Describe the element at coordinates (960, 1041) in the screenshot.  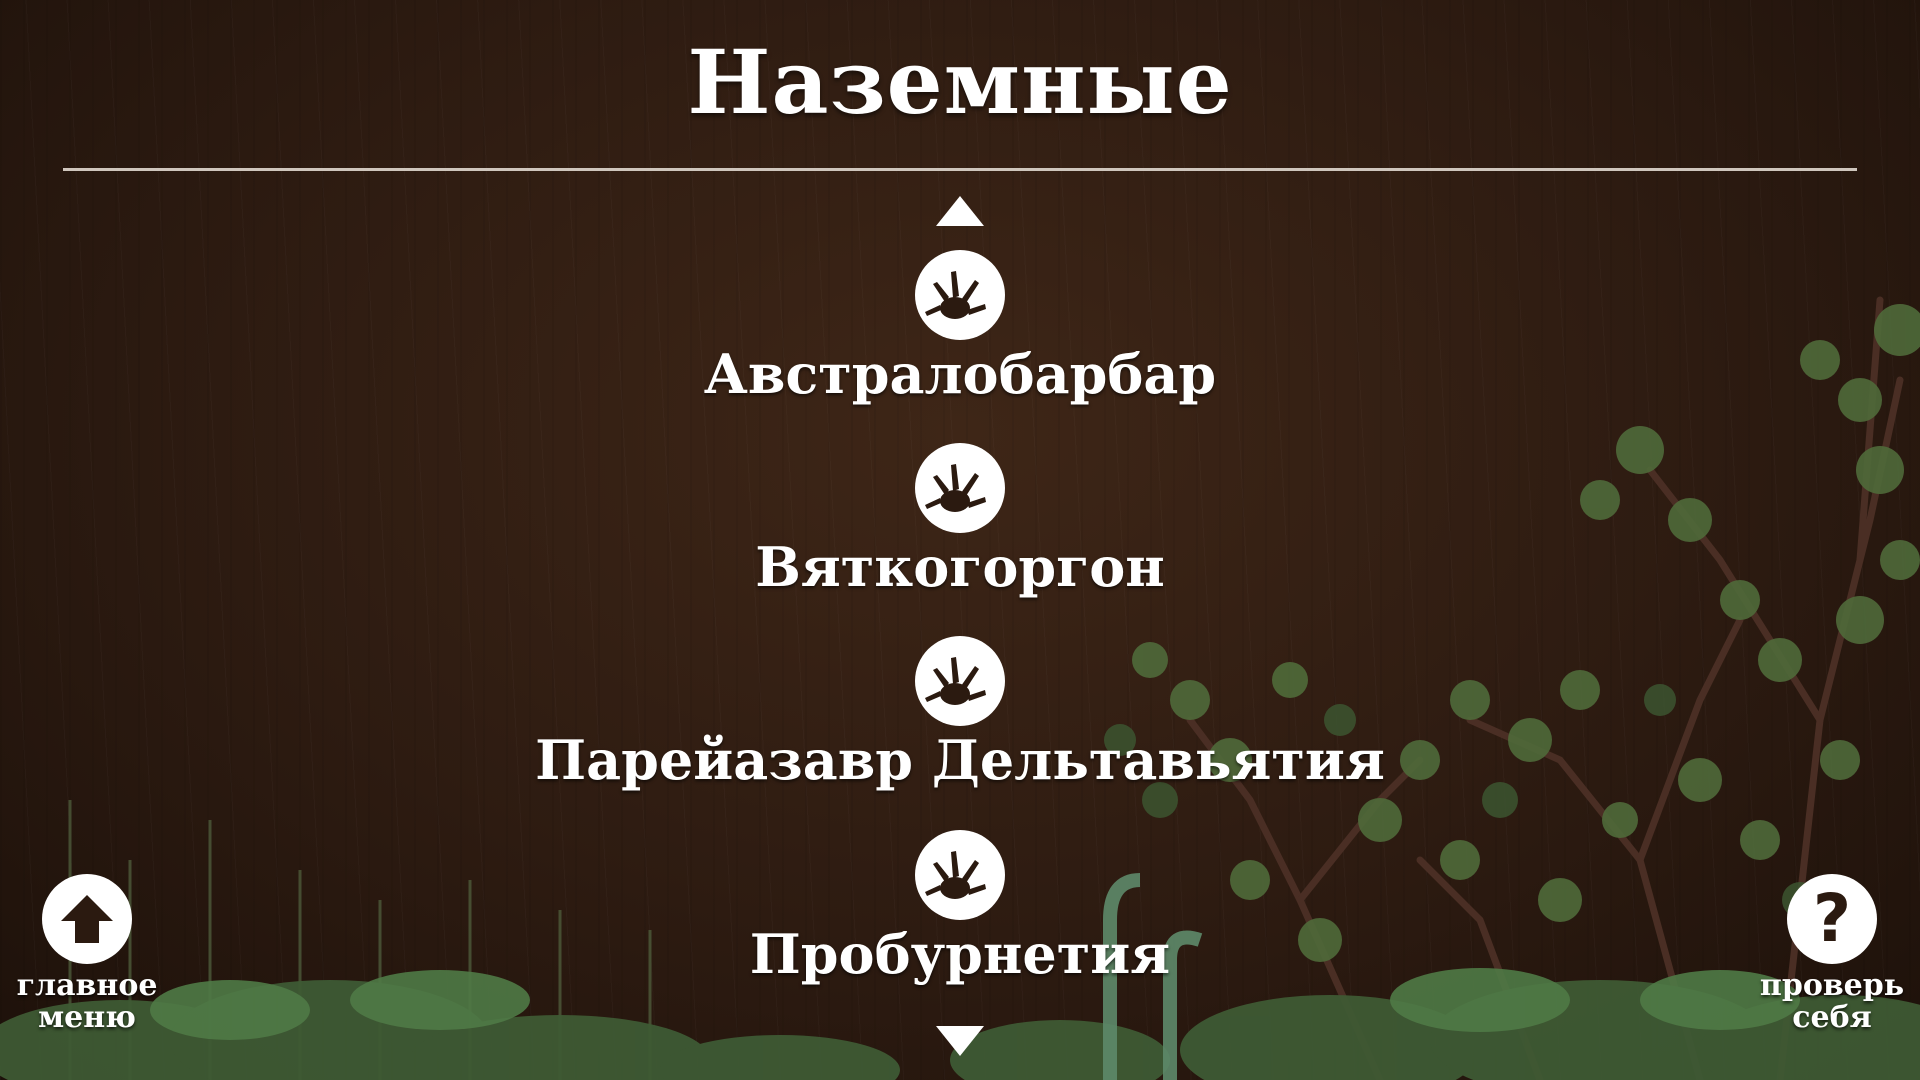
I see `scroll-down-icon` at that location.